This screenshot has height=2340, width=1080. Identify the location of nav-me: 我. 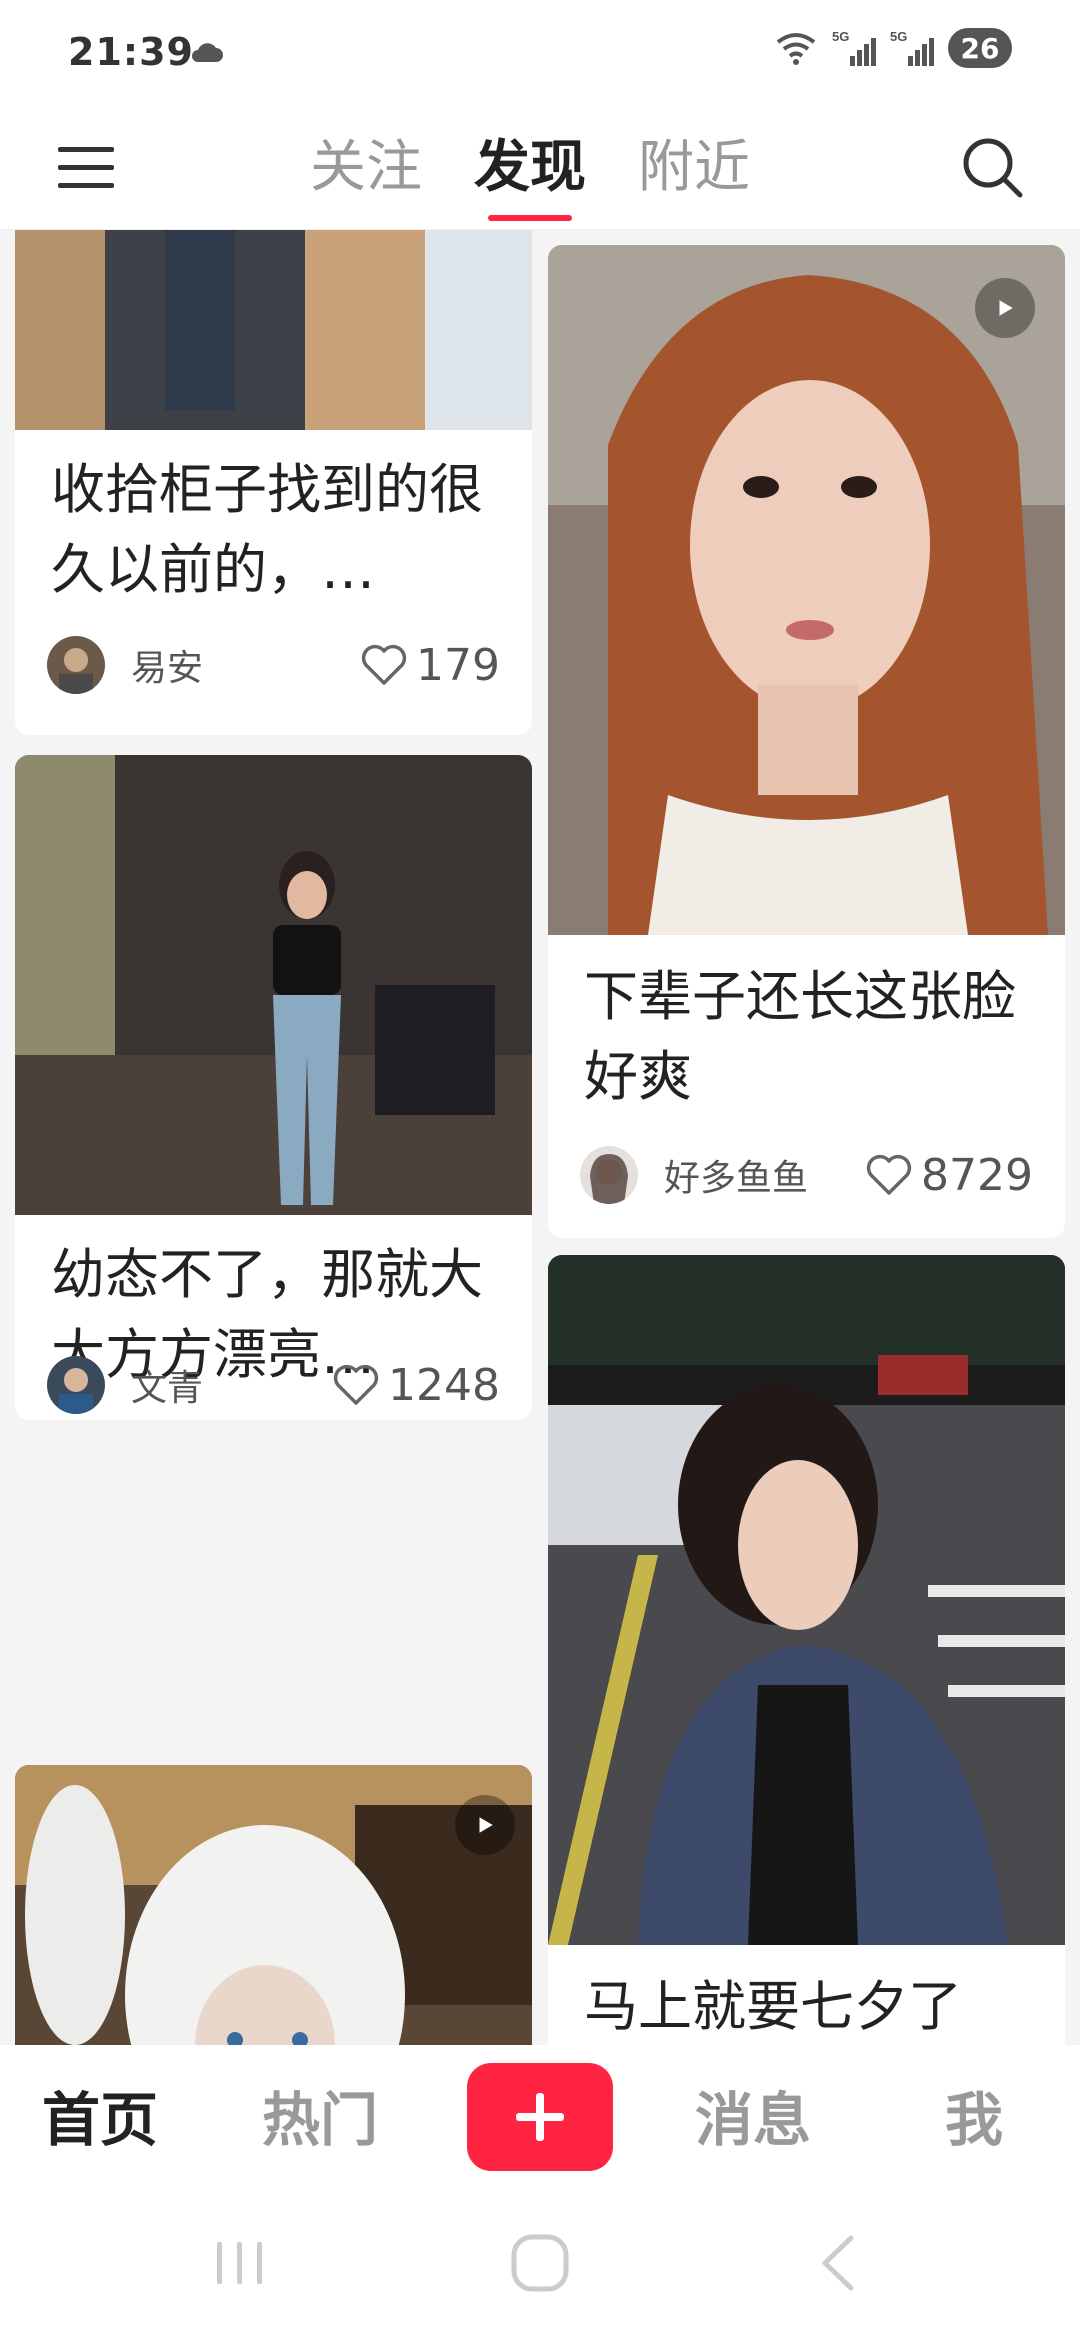
(974, 2115).